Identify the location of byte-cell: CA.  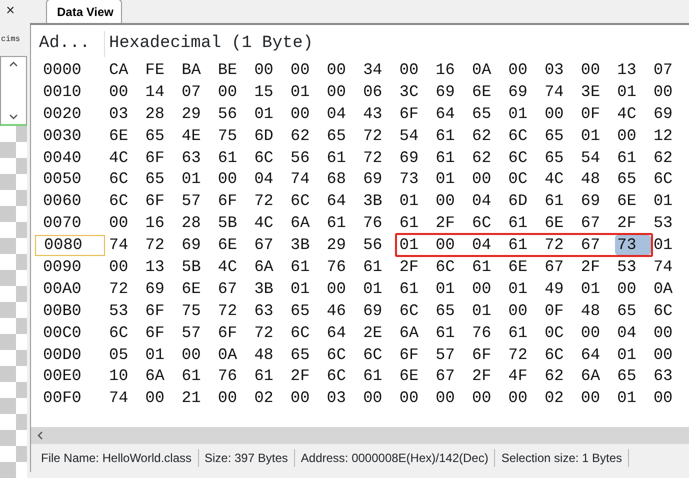
(125, 70).